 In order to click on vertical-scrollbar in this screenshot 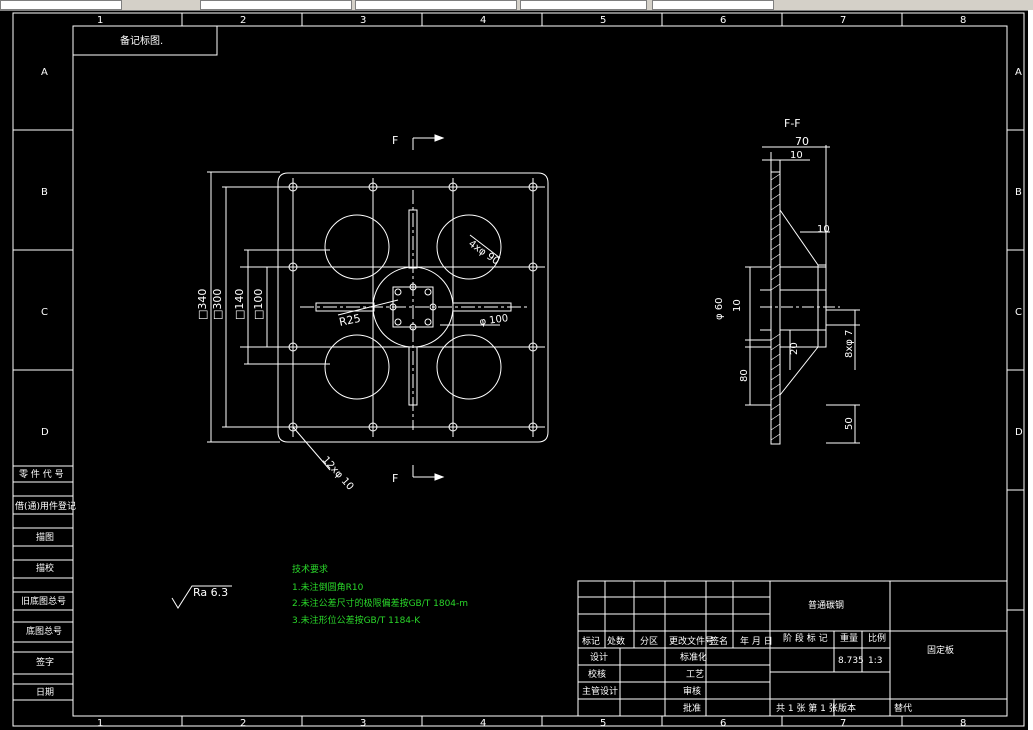, I will do `click(1030, 370)`.